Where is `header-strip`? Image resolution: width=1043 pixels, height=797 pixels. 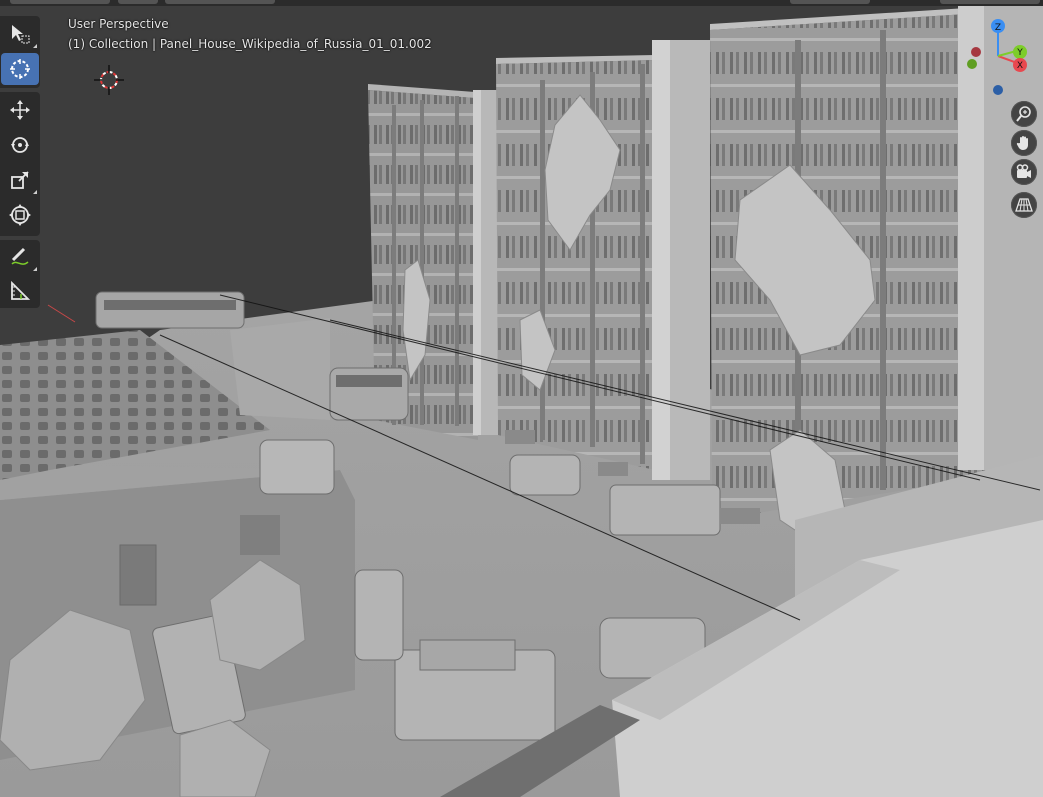
header-strip is located at coordinates (521, 3).